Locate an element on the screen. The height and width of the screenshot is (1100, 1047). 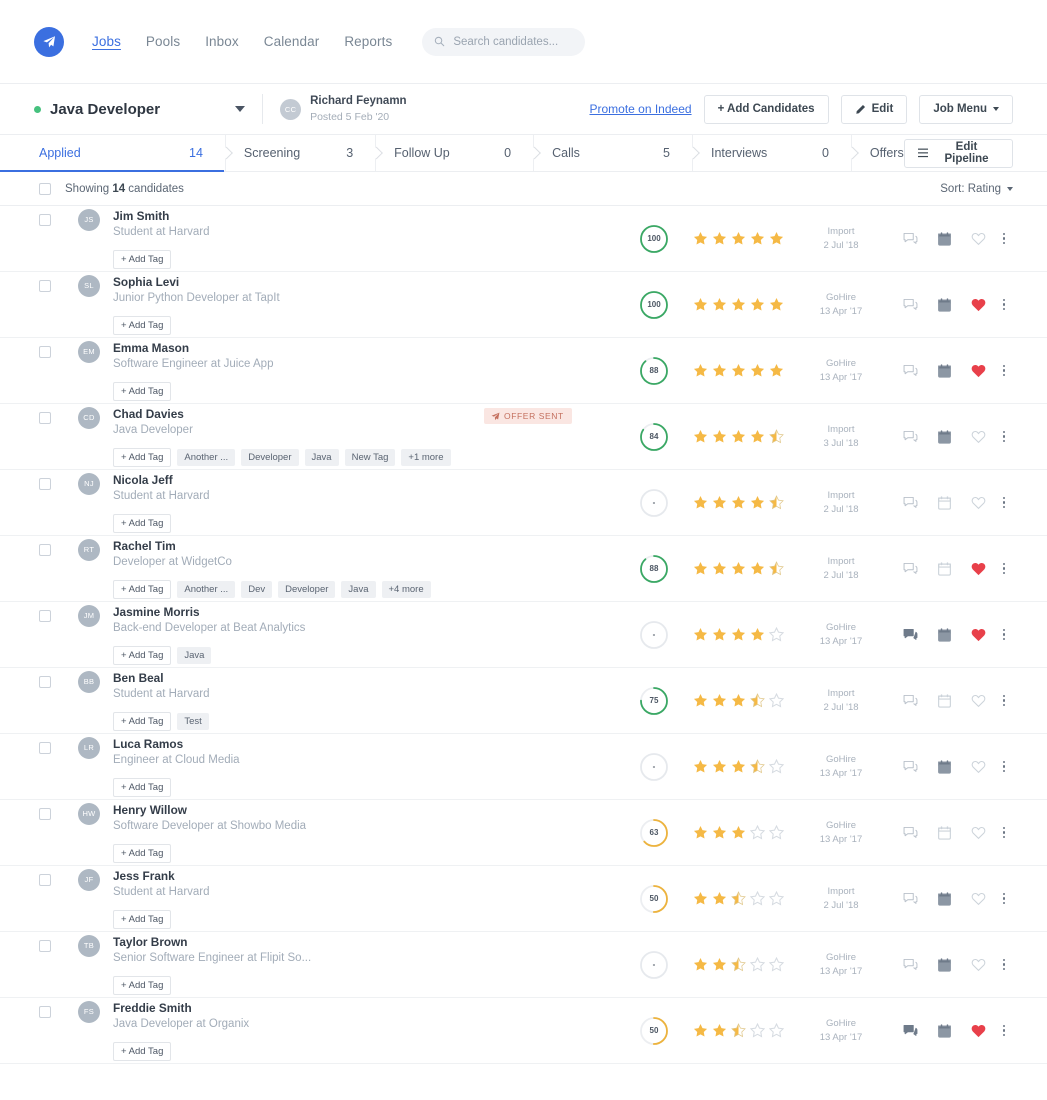
job-selector: Java Developer is located at coordinates (140, 109).